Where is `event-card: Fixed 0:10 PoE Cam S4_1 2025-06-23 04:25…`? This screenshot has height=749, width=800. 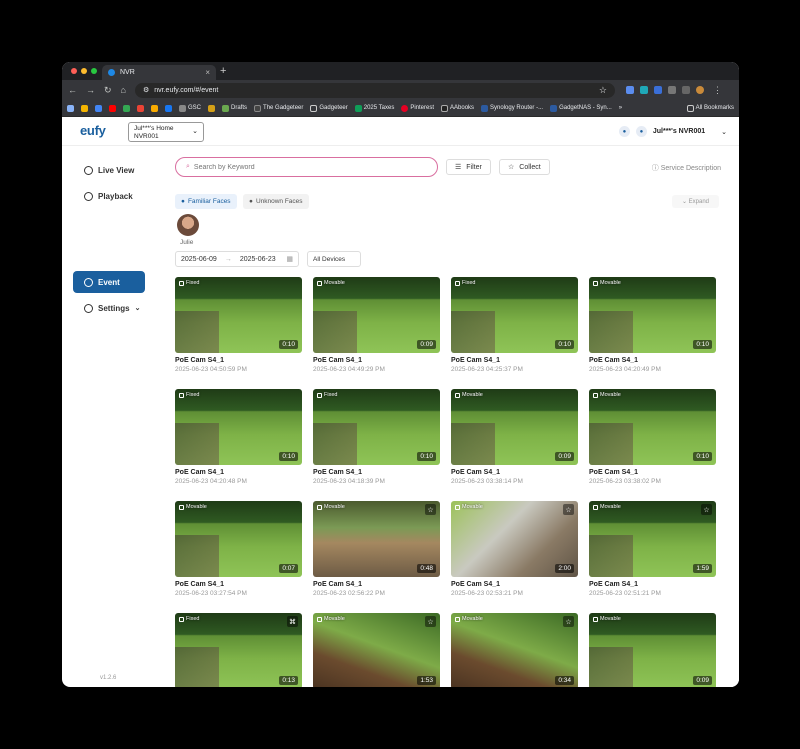 event-card: Fixed 0:10 PoE Cam S4_1 2025-06-23 04:25… is located at coordinates (514, 325).